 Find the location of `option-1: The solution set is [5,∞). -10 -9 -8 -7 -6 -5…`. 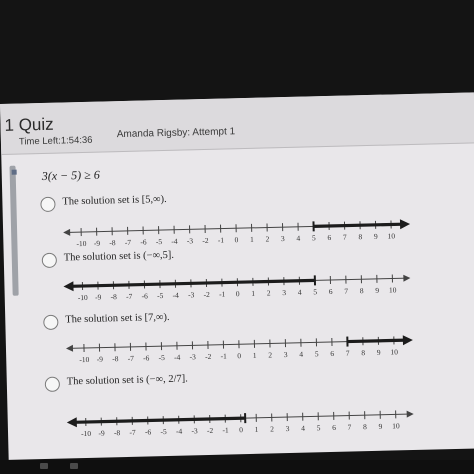

option-1: The solution set is [5,∞). -10 -9 -8 -7 -6 -5… is located at coordinates (248, 217).